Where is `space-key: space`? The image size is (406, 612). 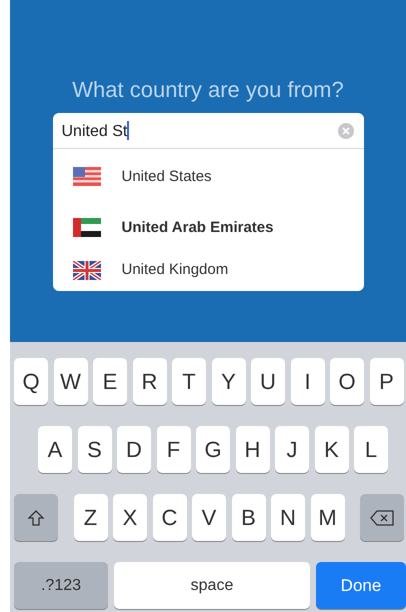
space-key: space is located at coordinates (212, 585).